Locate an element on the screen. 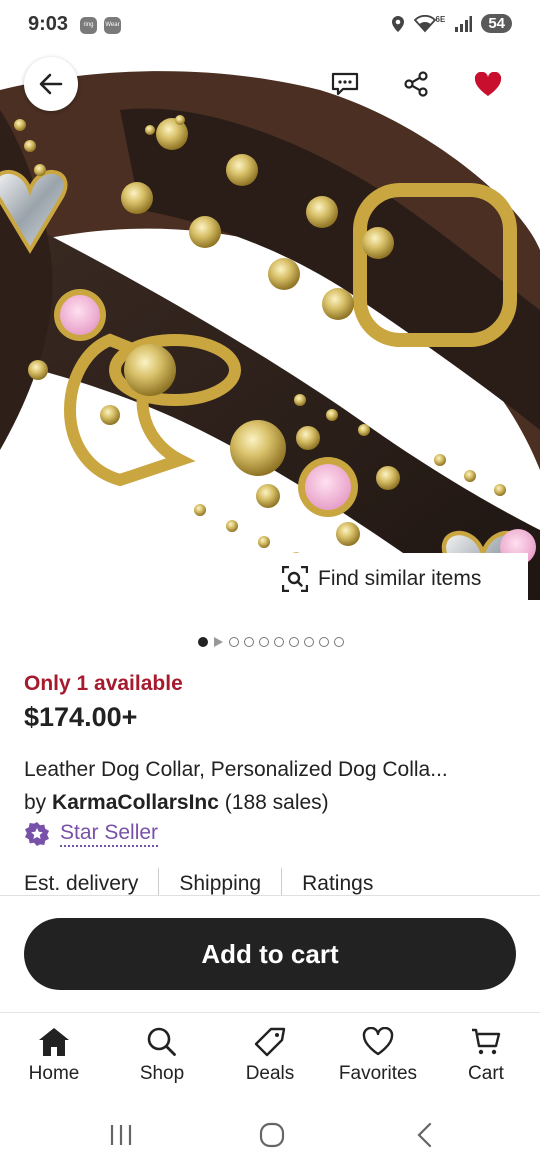 The width and height of the screenshot is (540, 1170). add-to-cart-button: Add to cart is located at coordinates (270, 954).